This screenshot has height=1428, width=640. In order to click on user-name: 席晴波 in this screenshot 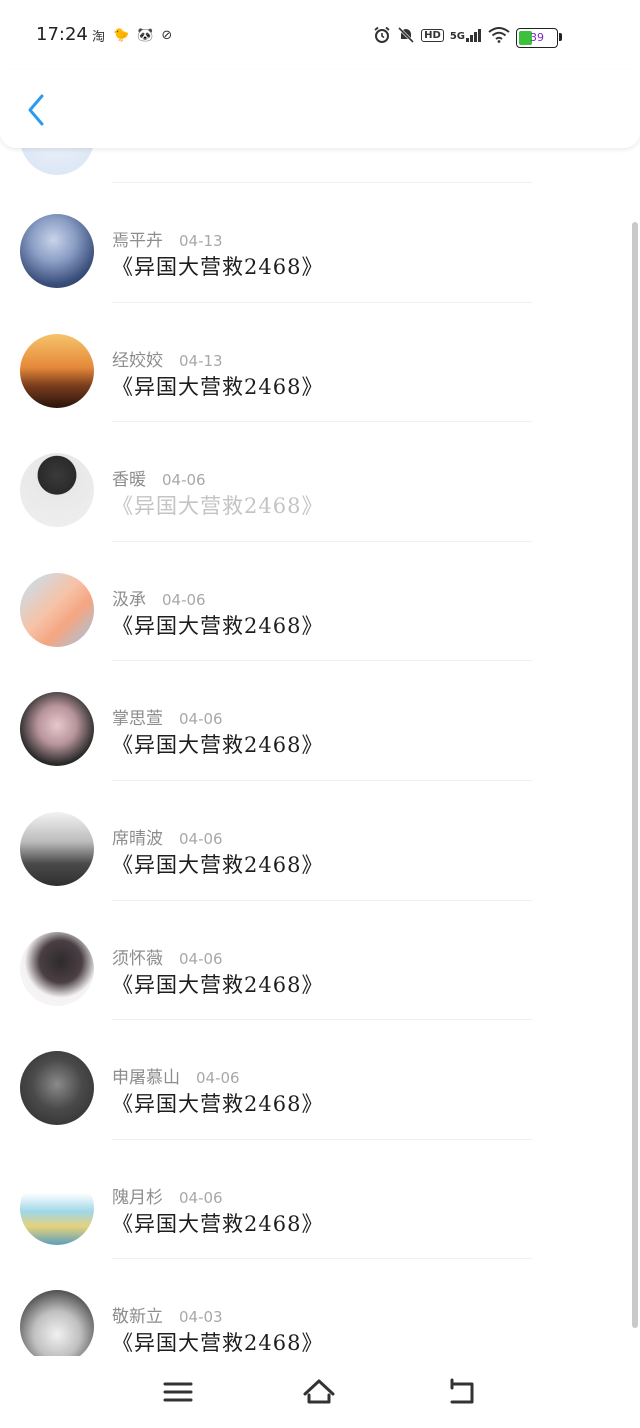, I will do `click(137, 838)`.